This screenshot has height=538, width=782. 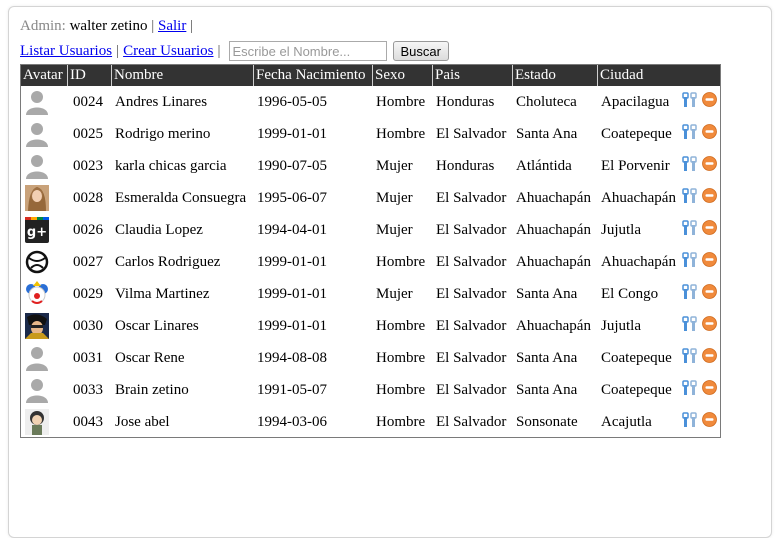 What do you see at coordinates (88, 101) in the screenshot?
I see `cell-id: 0024` at bounding box center [88, 101].